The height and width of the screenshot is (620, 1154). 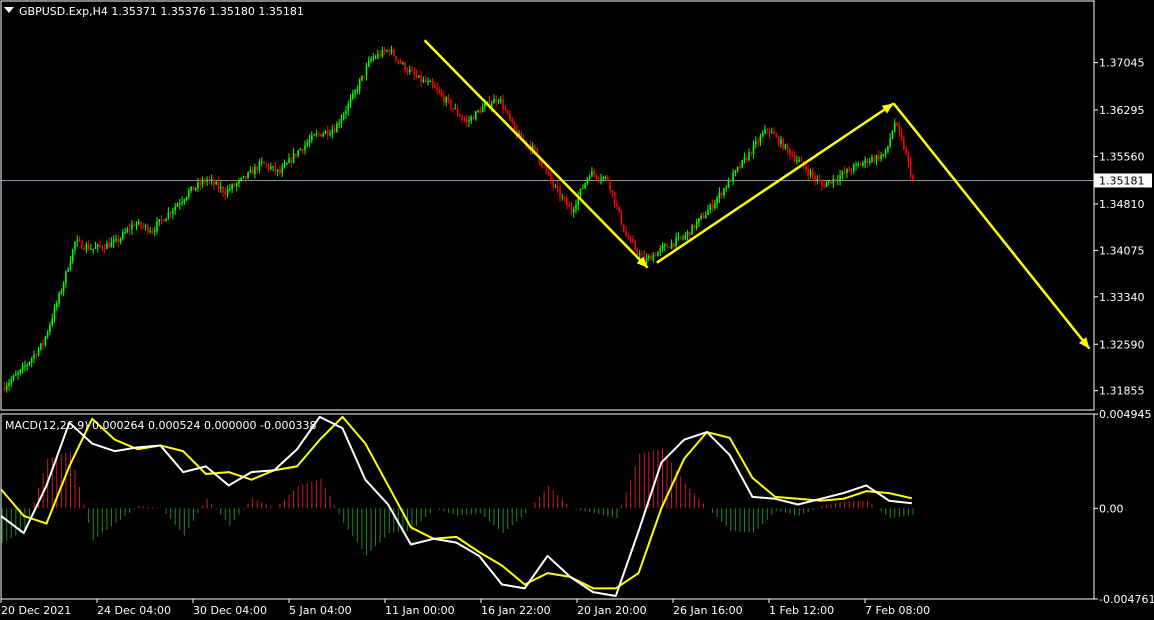 I want to click on x-tick-label: 20 Dec 2021, so click(x=36, y=610).